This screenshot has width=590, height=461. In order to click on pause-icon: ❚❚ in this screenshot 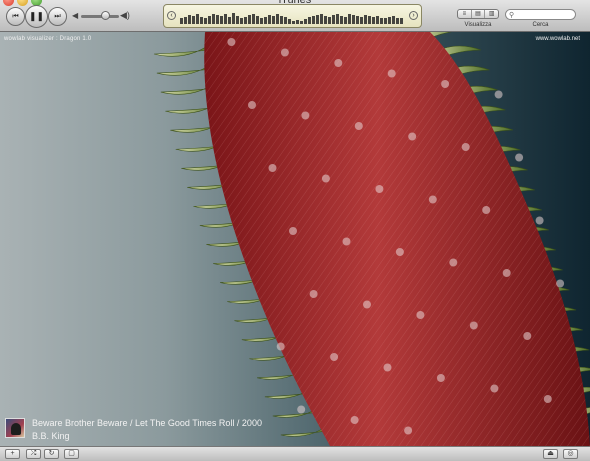, I will do `click(36, 16)`.